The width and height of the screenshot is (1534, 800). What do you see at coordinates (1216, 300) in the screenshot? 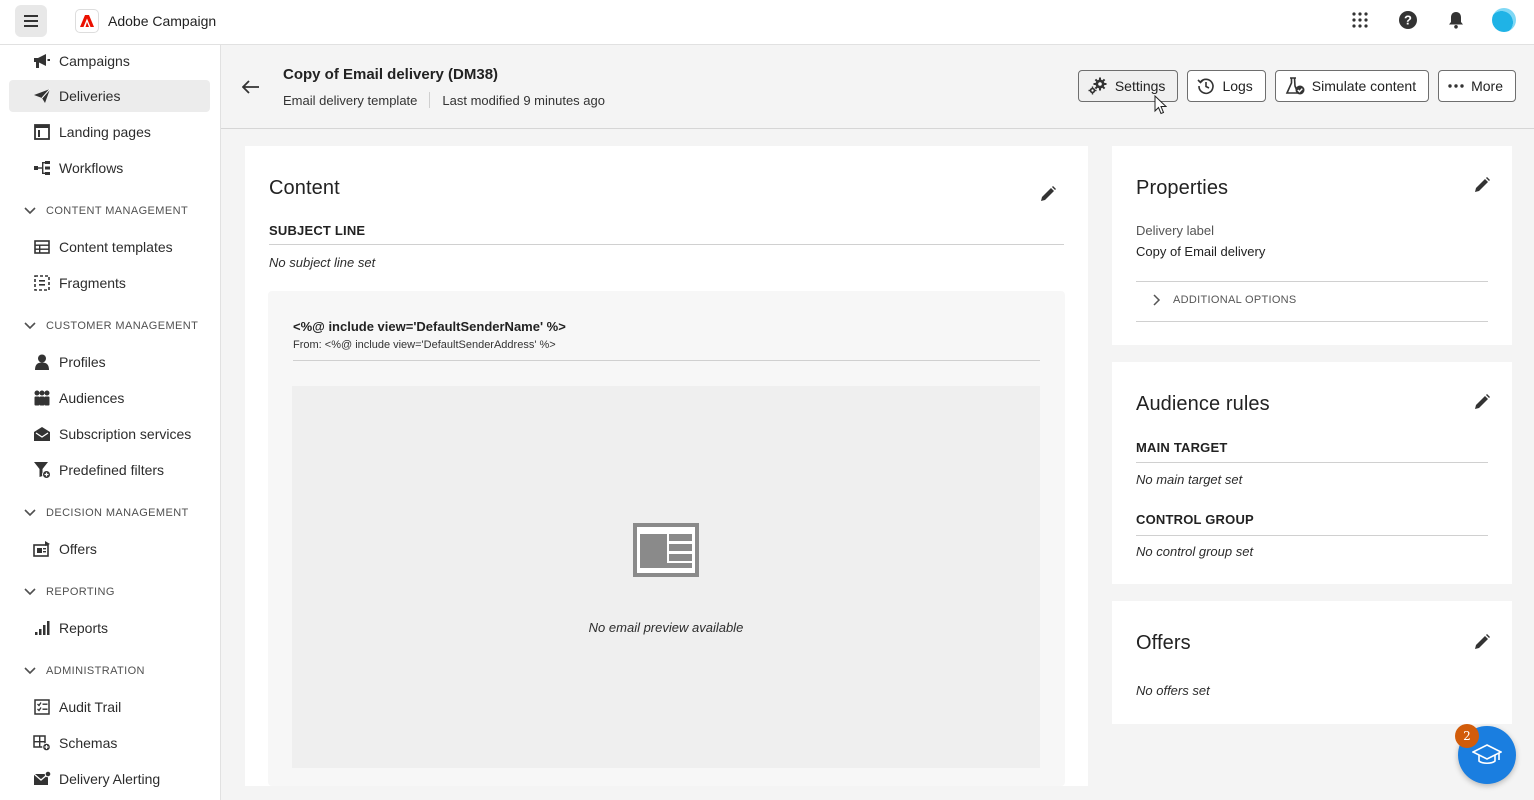
I see `additional-options-toggle: ADDITIONAL OPTIONS` at bounding box center [1216, 300].